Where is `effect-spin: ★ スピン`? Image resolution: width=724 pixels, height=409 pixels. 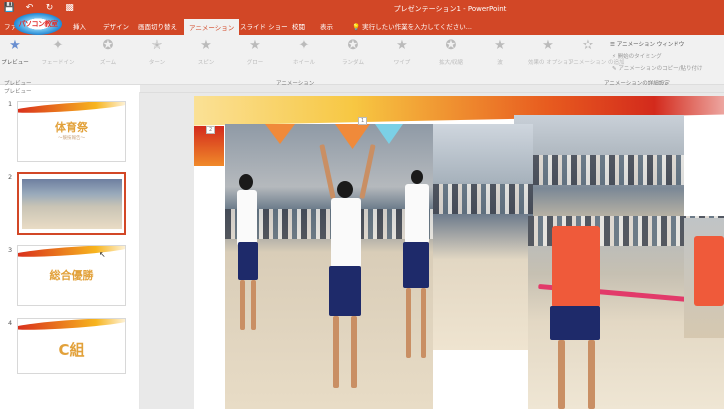 effect-spin: ★ スピン is located at coordinates (206, 52).